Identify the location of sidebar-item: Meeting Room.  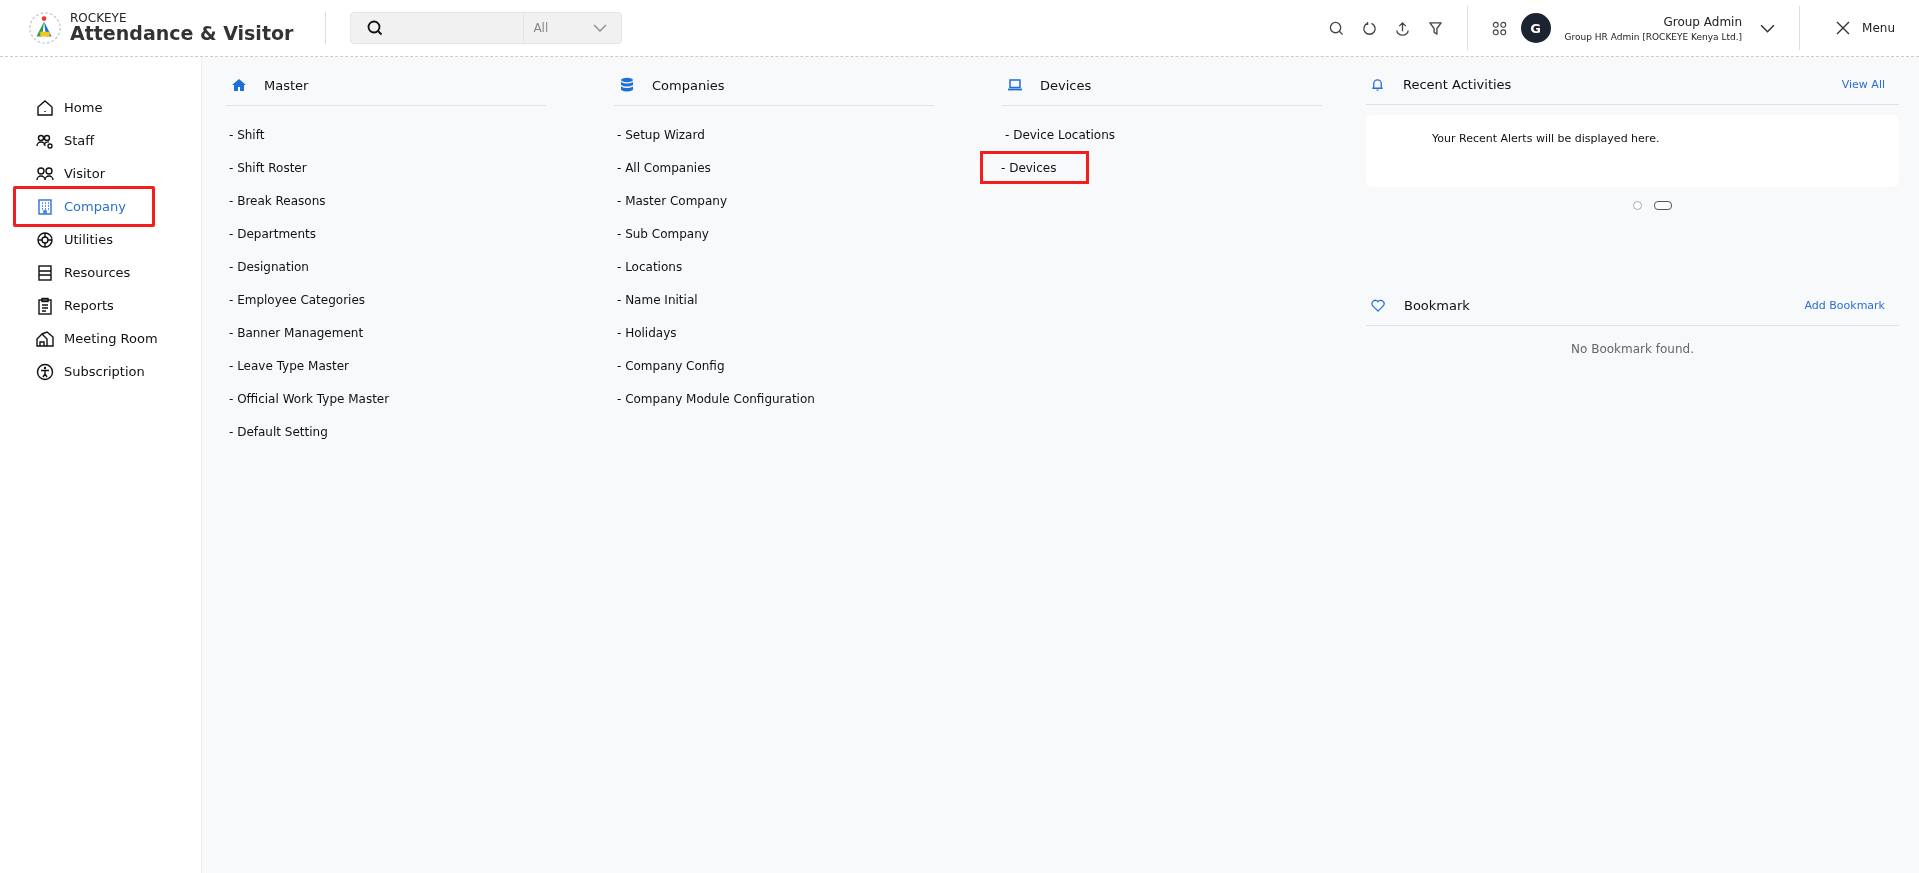
(98, 338).